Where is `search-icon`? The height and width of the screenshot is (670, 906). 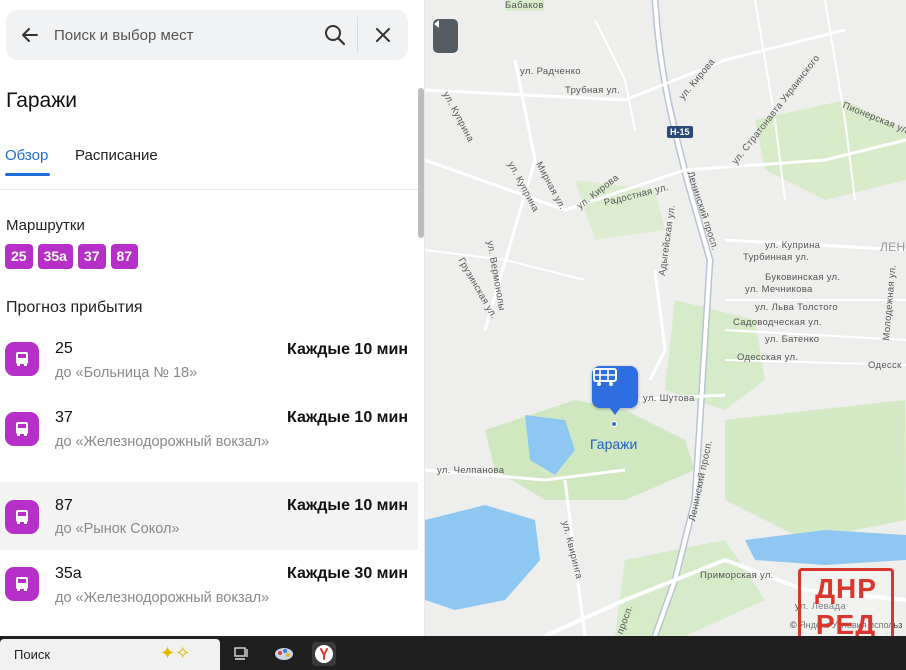
search-icon is located at coordinates (335, 35).